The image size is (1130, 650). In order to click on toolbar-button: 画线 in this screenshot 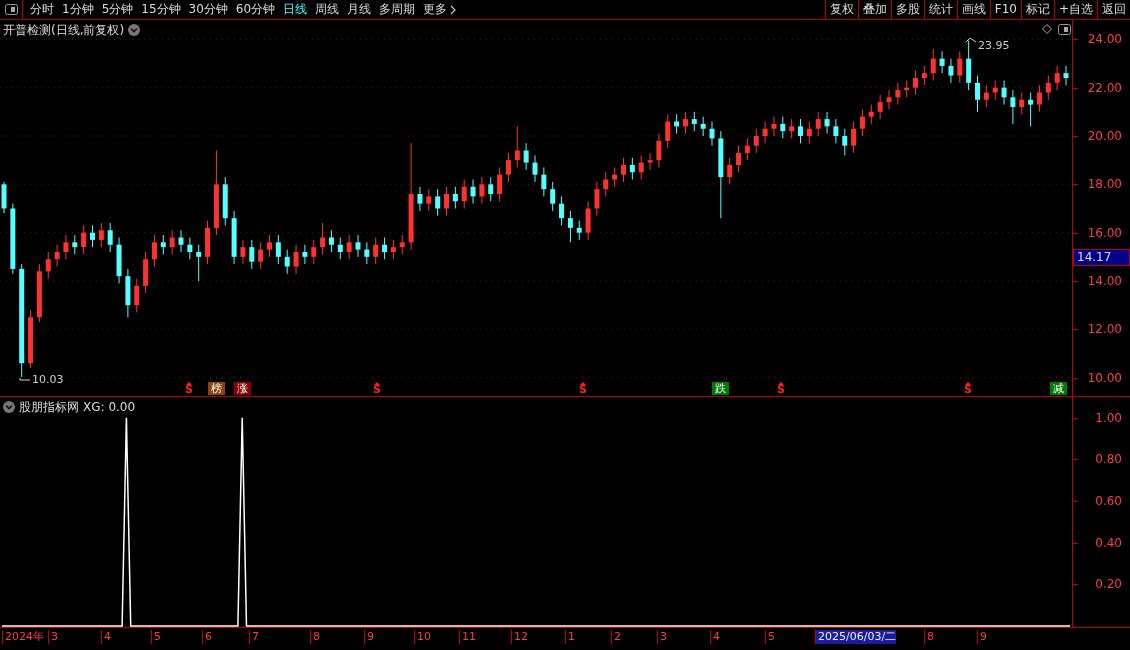, I will do `click(973, 9)`.